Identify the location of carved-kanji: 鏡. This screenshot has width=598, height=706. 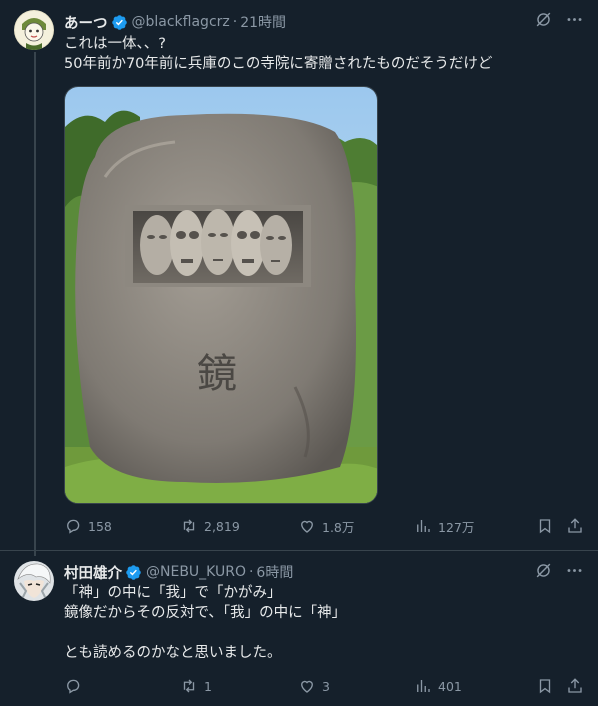
(217, 374).